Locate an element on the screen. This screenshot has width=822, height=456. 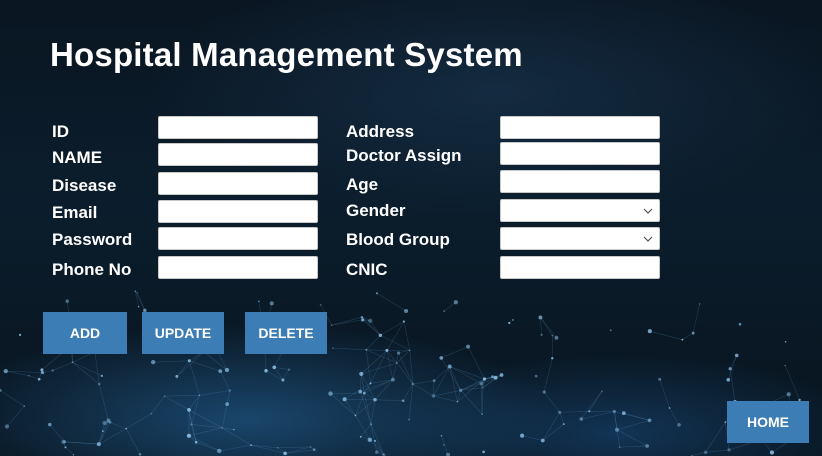
doctor-assign-label: Doctor Assign is located at coordinates (404, 155).